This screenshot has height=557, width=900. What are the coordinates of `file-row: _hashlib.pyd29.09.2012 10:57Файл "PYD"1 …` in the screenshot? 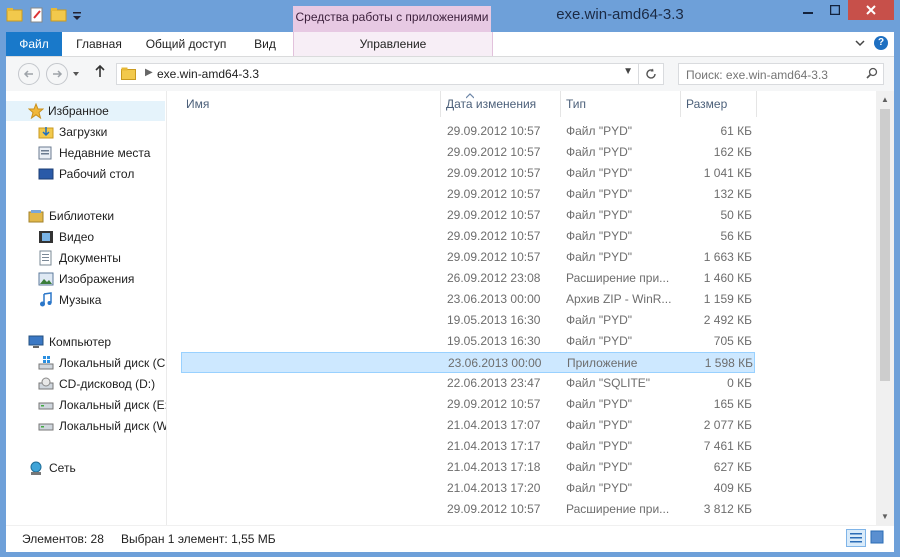 It's located at (468, 173).